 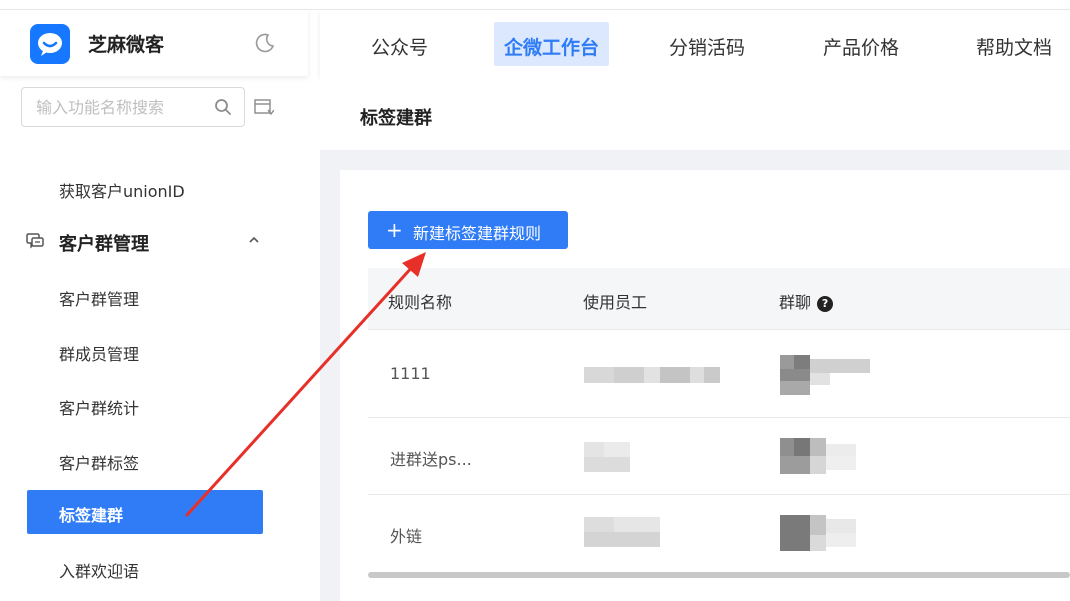 What do you see at coordinates (695, 113) in the screenshot?
I see `page-header: 标签建群` at bounding box center [695, 113].